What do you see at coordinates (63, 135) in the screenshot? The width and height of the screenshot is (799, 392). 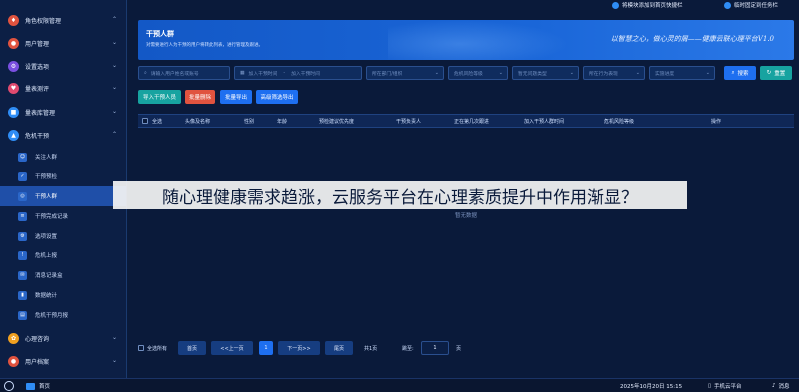 I see `sidebar-item-crisis: ▲ 危机干预 ⌃` at bounding box center [63, 135].